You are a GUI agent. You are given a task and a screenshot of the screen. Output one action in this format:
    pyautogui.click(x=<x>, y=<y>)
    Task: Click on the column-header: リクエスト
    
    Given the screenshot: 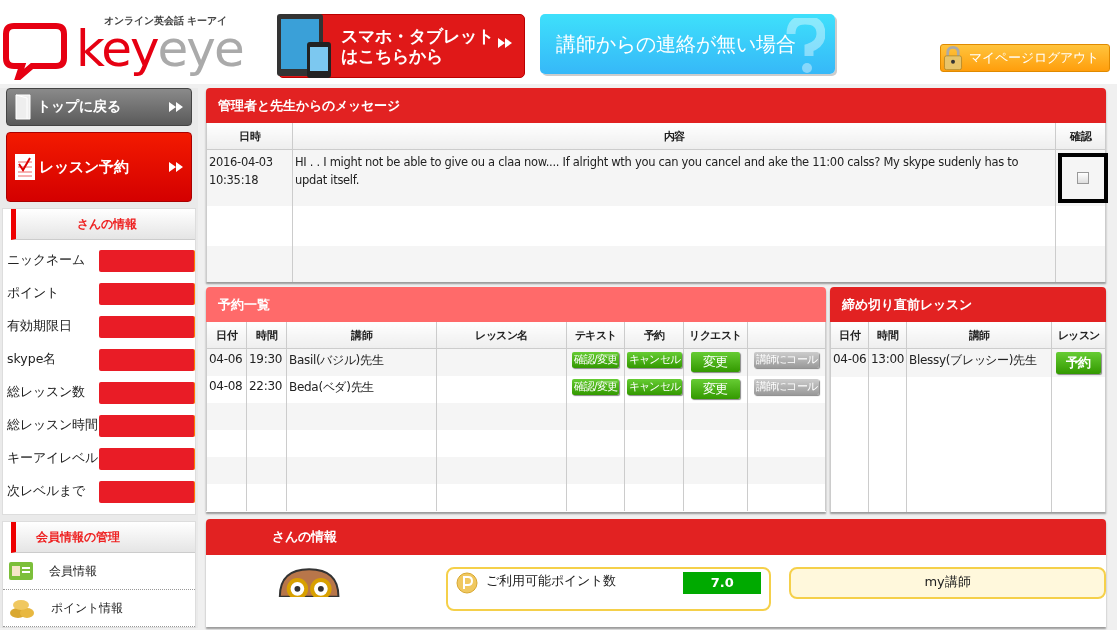 What is the action you would take?
    pyautogui.click(x=715, y=335)
    